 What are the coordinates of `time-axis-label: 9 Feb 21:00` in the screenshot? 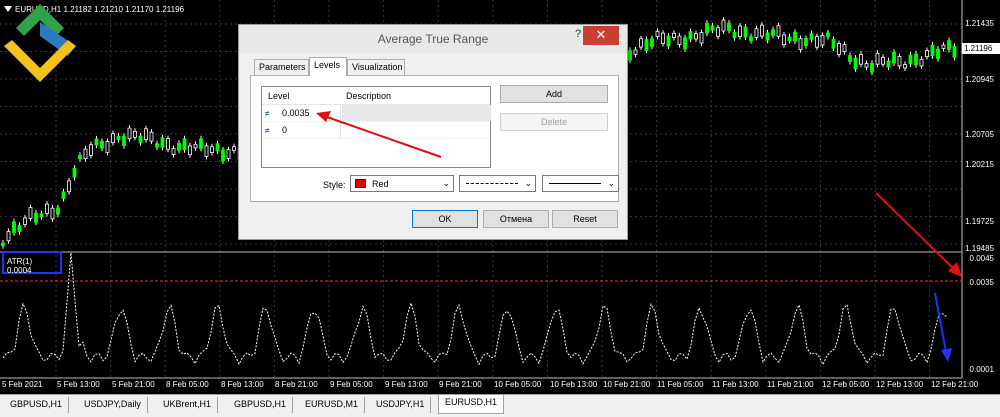 It's located at (460, 384).